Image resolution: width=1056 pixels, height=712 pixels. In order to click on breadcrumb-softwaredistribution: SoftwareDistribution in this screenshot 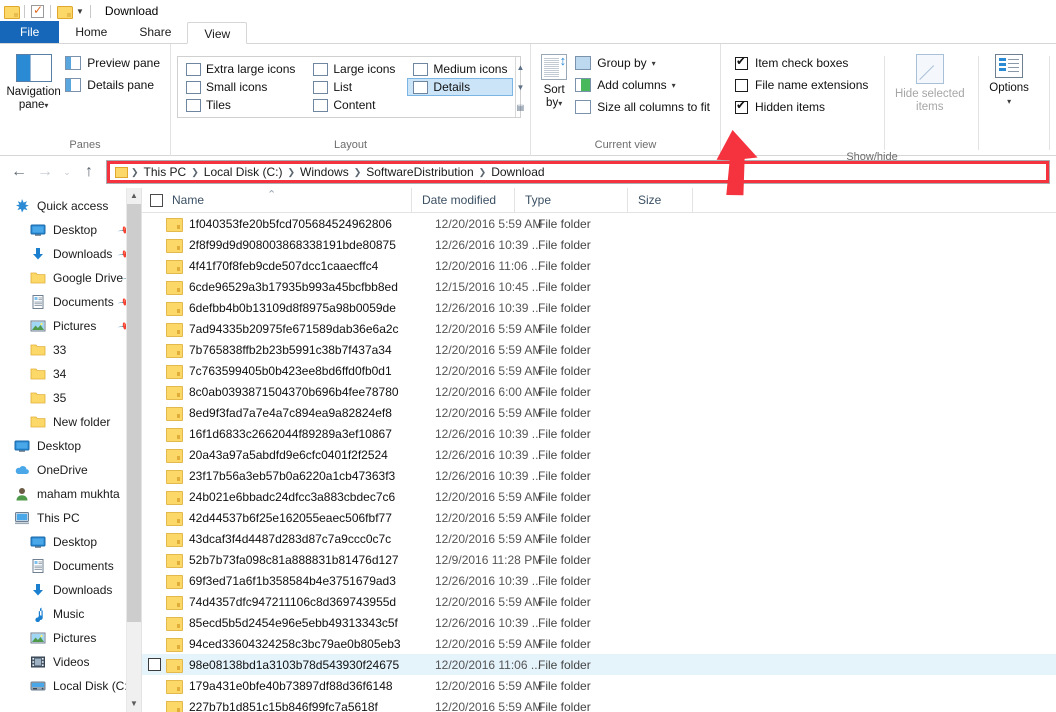, I will do `click(419, 172)`.